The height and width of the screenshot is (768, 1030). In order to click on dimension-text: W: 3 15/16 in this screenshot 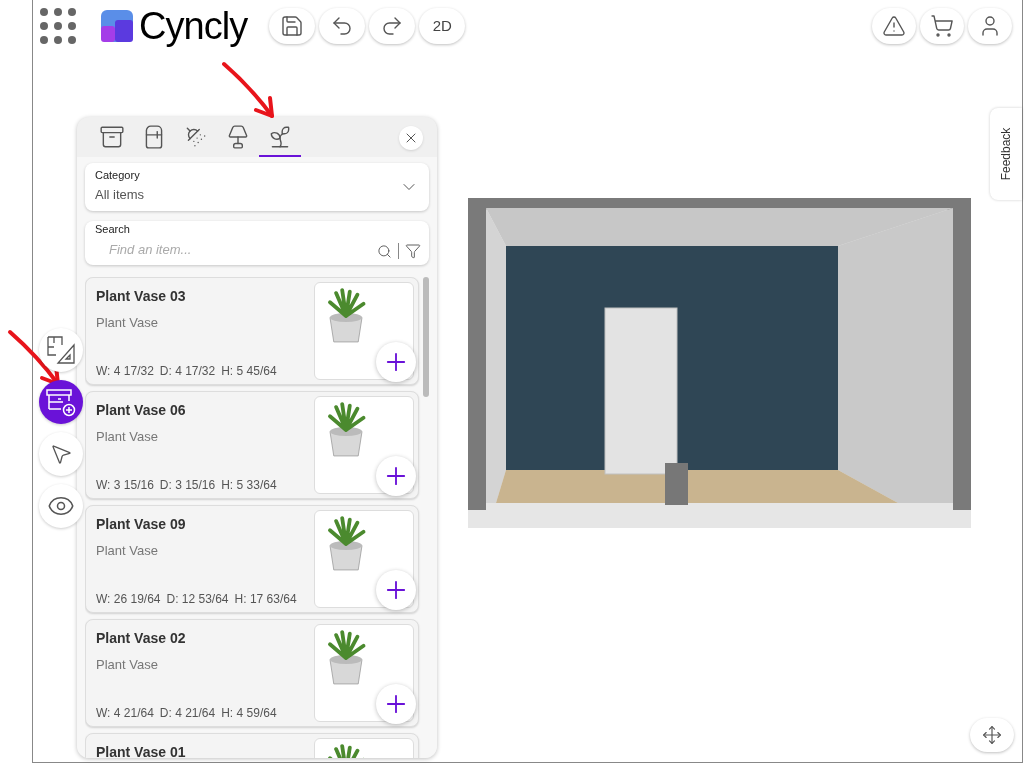, I will do `click(125, 485)`.